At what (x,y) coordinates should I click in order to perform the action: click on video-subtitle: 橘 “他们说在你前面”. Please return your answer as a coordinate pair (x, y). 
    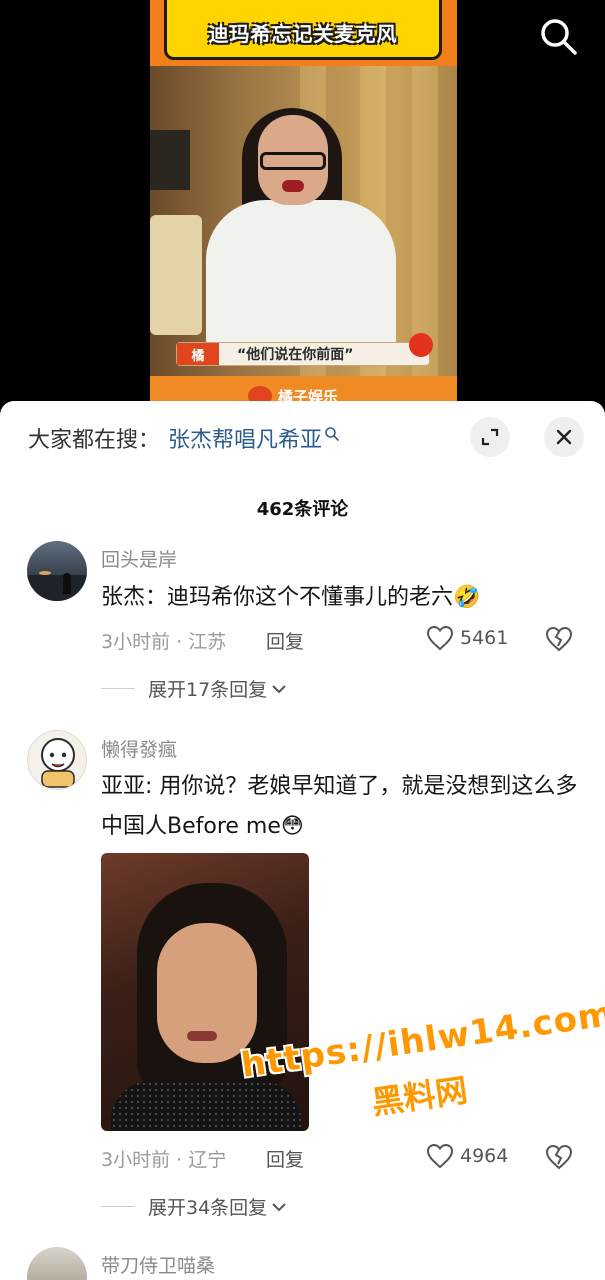
    Looking at the image, I should click on (304, 349).